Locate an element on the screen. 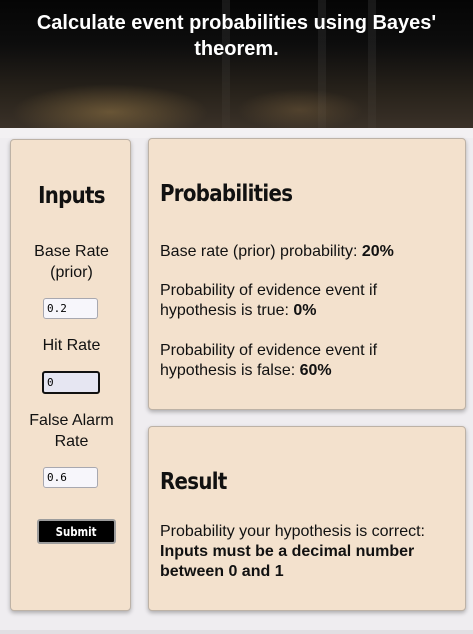 Image resolution: width=473 pixels, height=634 pixels. result-label: Probability your hypothesis is correct: is located at coordinates (292, 531).